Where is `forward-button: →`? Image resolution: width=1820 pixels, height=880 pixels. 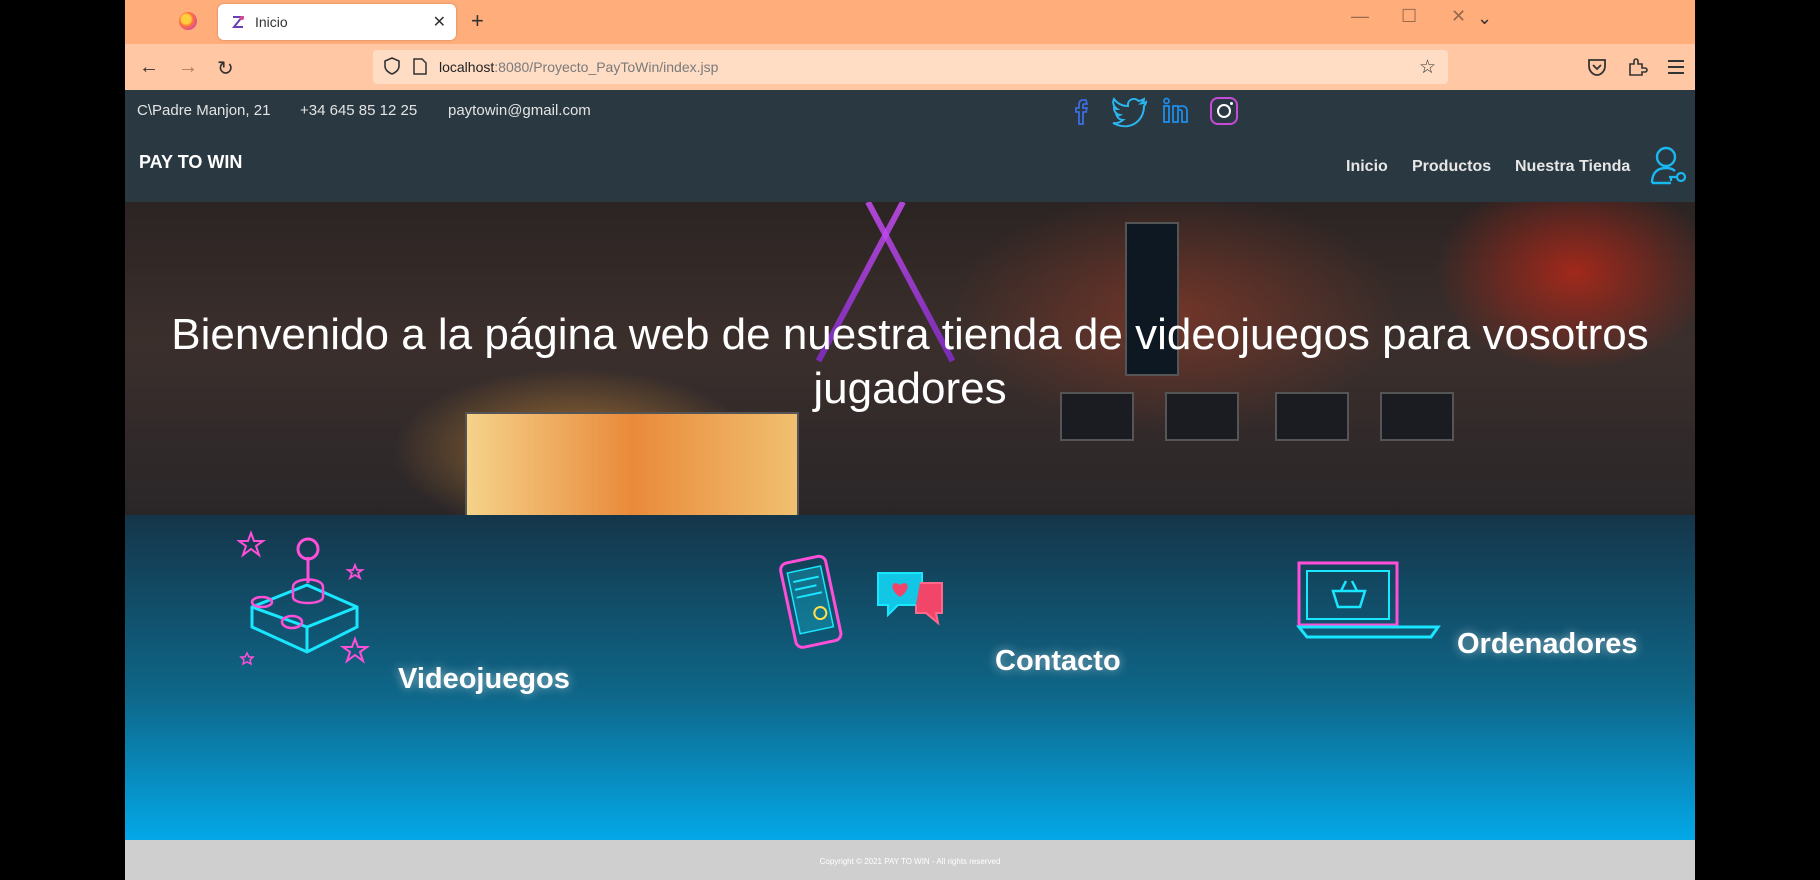
forward-button: → is located at coordinates (188, 67).